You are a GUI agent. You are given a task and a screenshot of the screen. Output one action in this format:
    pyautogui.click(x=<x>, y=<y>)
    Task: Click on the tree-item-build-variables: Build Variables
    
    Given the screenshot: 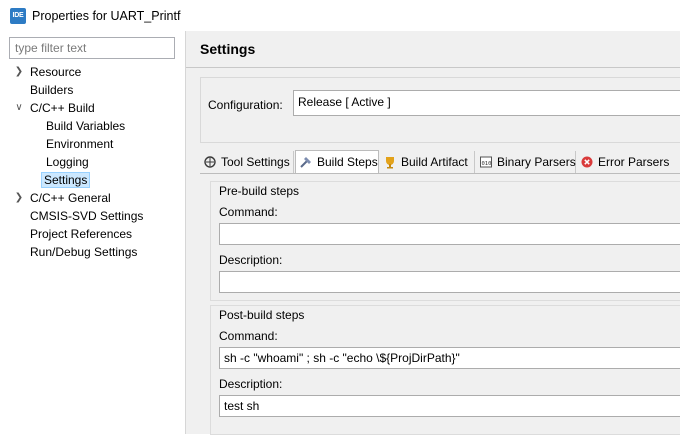 What is the action you would take?
    pyautogui.click(x=85, y=126)
    